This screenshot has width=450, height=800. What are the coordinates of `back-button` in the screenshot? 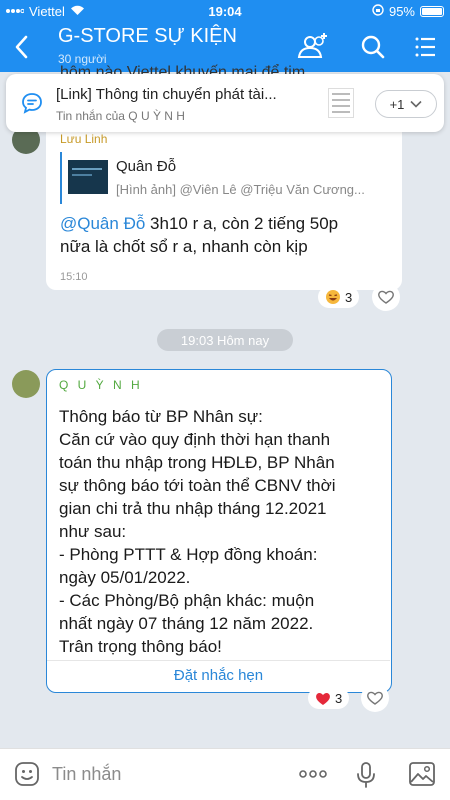 It's located at (23, 47).